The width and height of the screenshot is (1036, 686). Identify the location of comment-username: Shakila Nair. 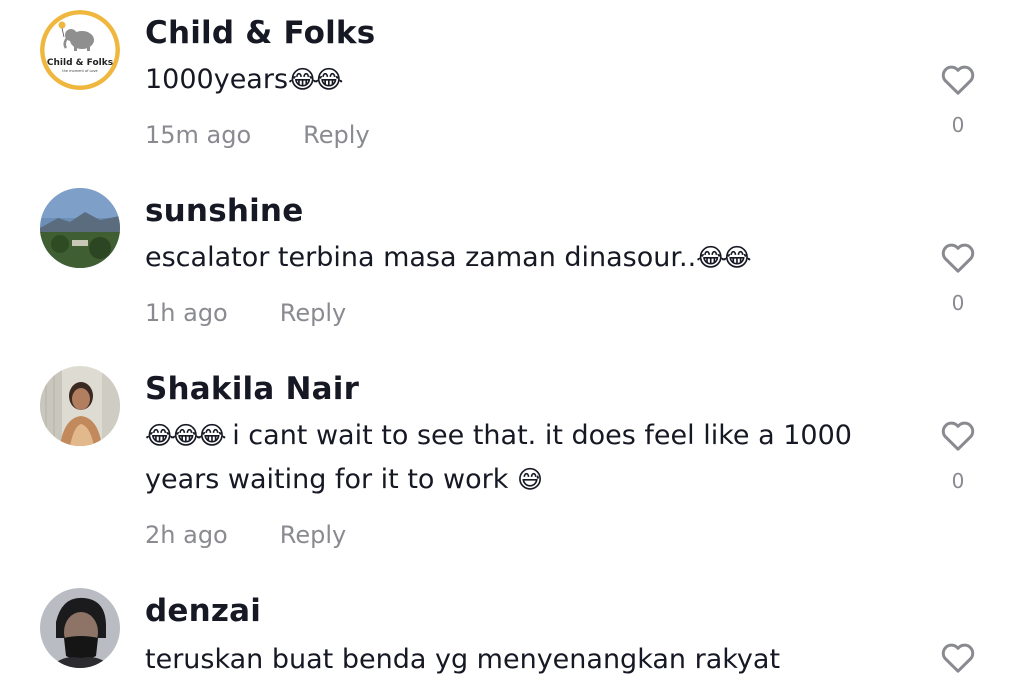
(252, 389).